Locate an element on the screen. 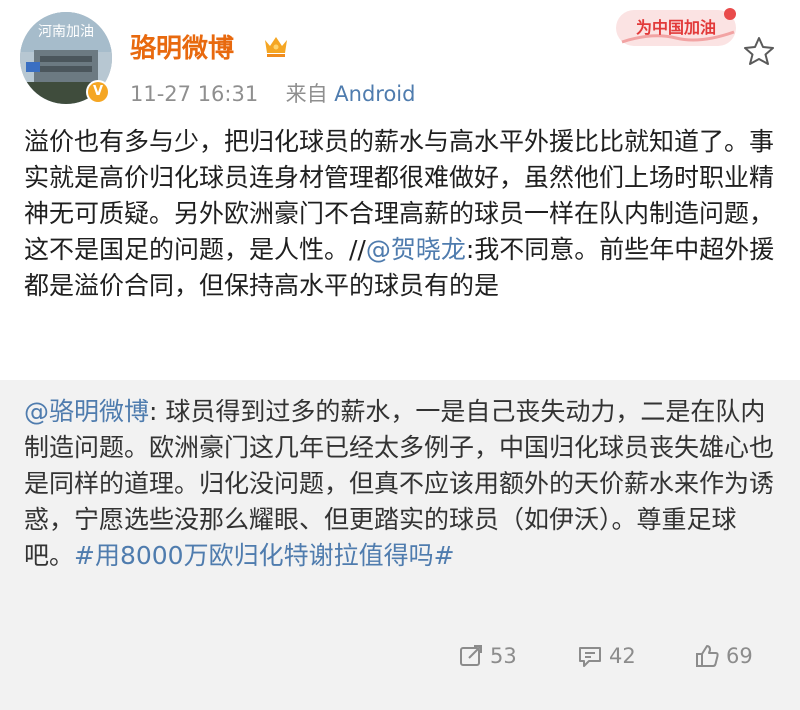 Image resolution: width=800 pixels, height=710 pixels. comment-button: 42 is located at coordinates (606, 656).